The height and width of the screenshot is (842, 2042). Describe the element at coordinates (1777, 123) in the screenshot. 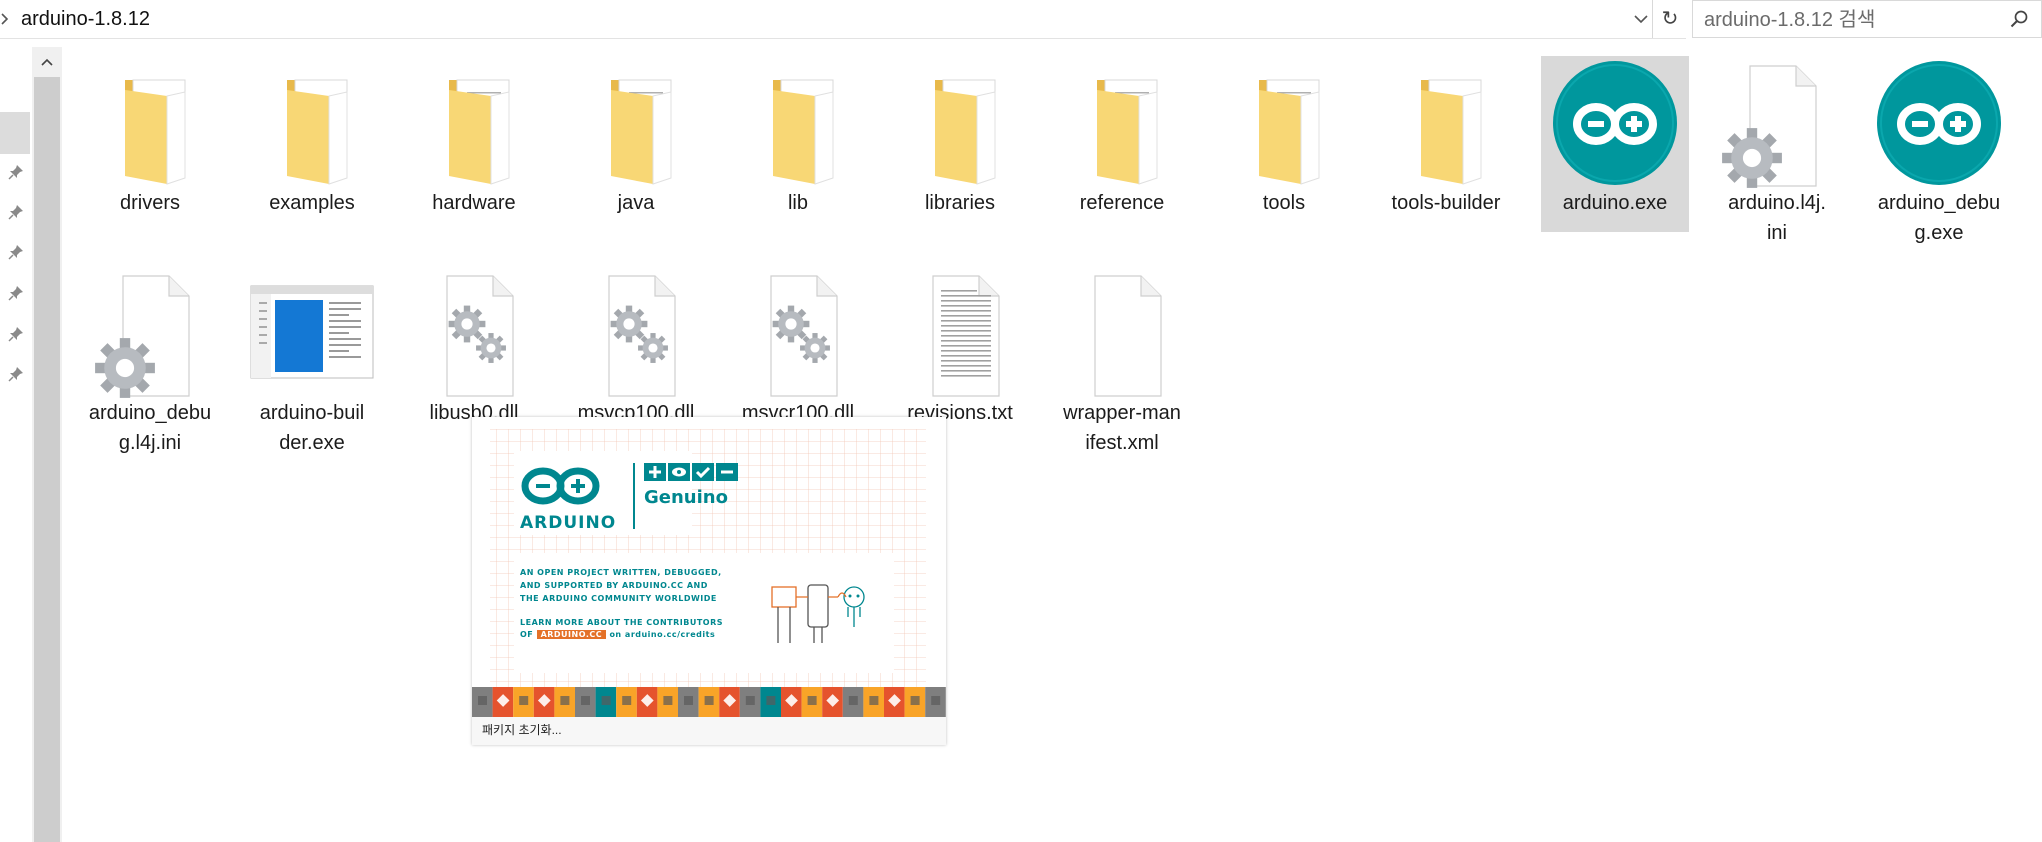

I see `settings-file-icon` at that location.